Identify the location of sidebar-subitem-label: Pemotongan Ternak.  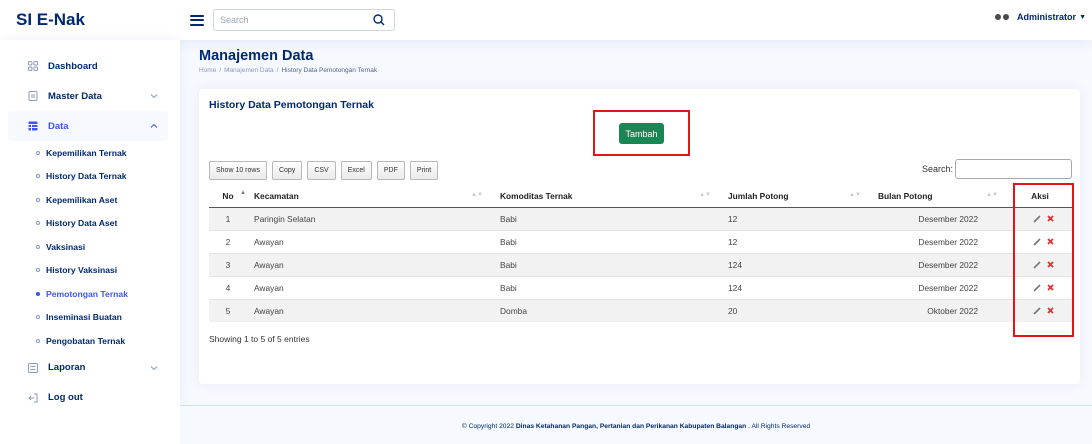
(87, 293).